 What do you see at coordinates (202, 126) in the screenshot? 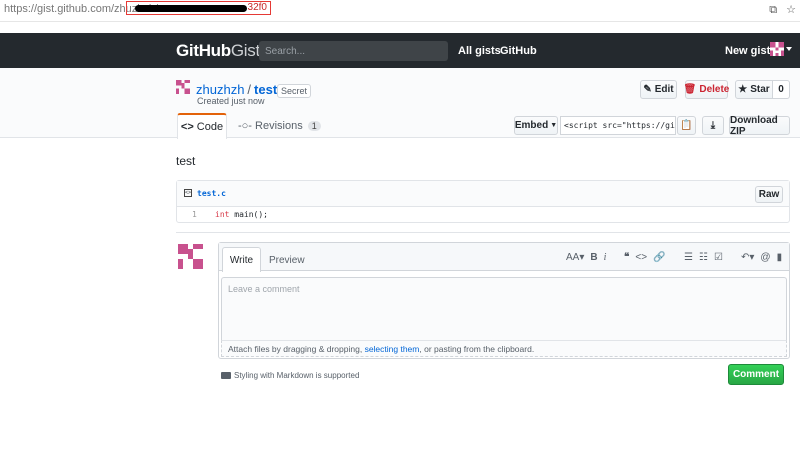
I see `tab-code: <> Code` at bounding box center [202, 126].